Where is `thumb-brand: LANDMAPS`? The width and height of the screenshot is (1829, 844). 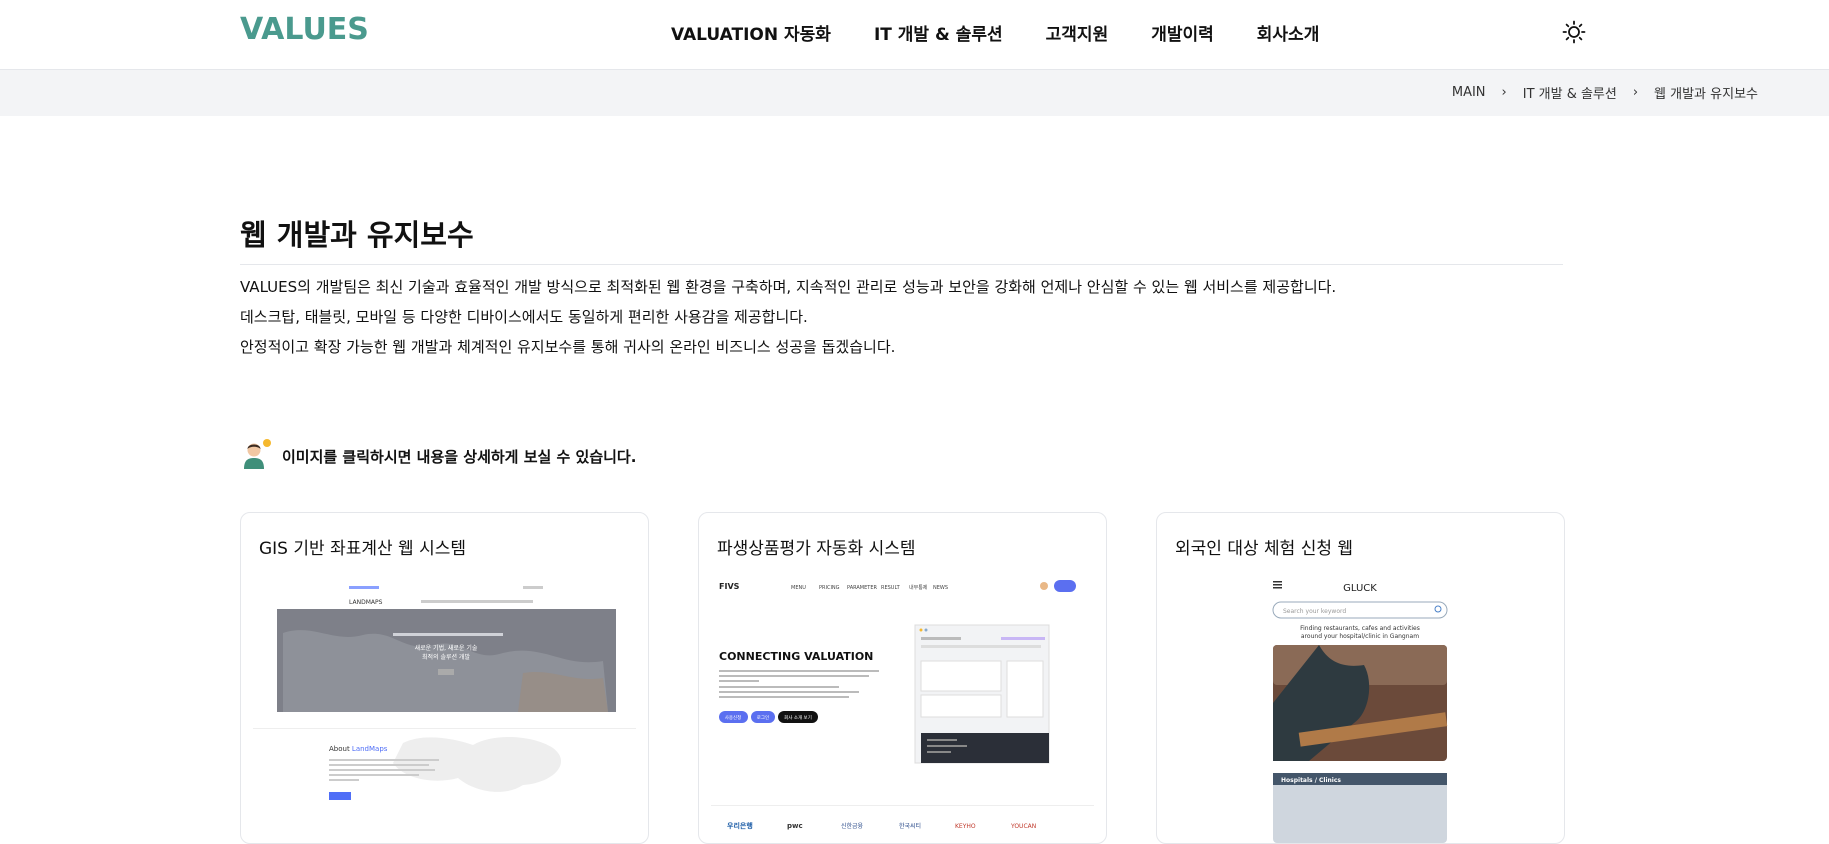
thumb-brand: LANDMAPS is located at coordinates (366, 602).